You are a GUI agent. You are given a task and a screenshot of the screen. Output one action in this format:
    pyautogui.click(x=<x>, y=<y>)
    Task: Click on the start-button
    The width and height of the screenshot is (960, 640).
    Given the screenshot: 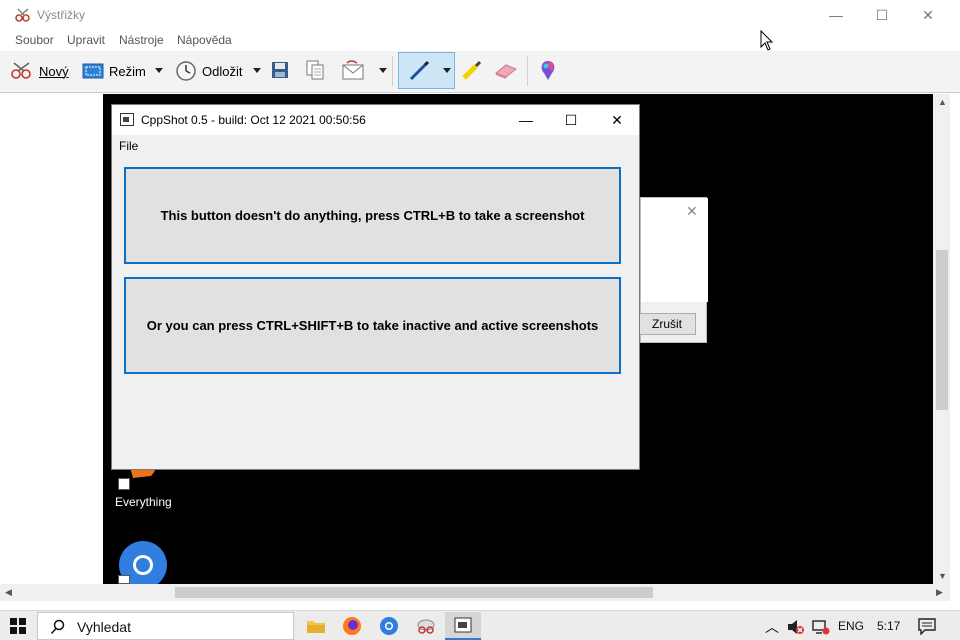 What is the action you would take?
    pyautogui.click(x=18, y=625)
    